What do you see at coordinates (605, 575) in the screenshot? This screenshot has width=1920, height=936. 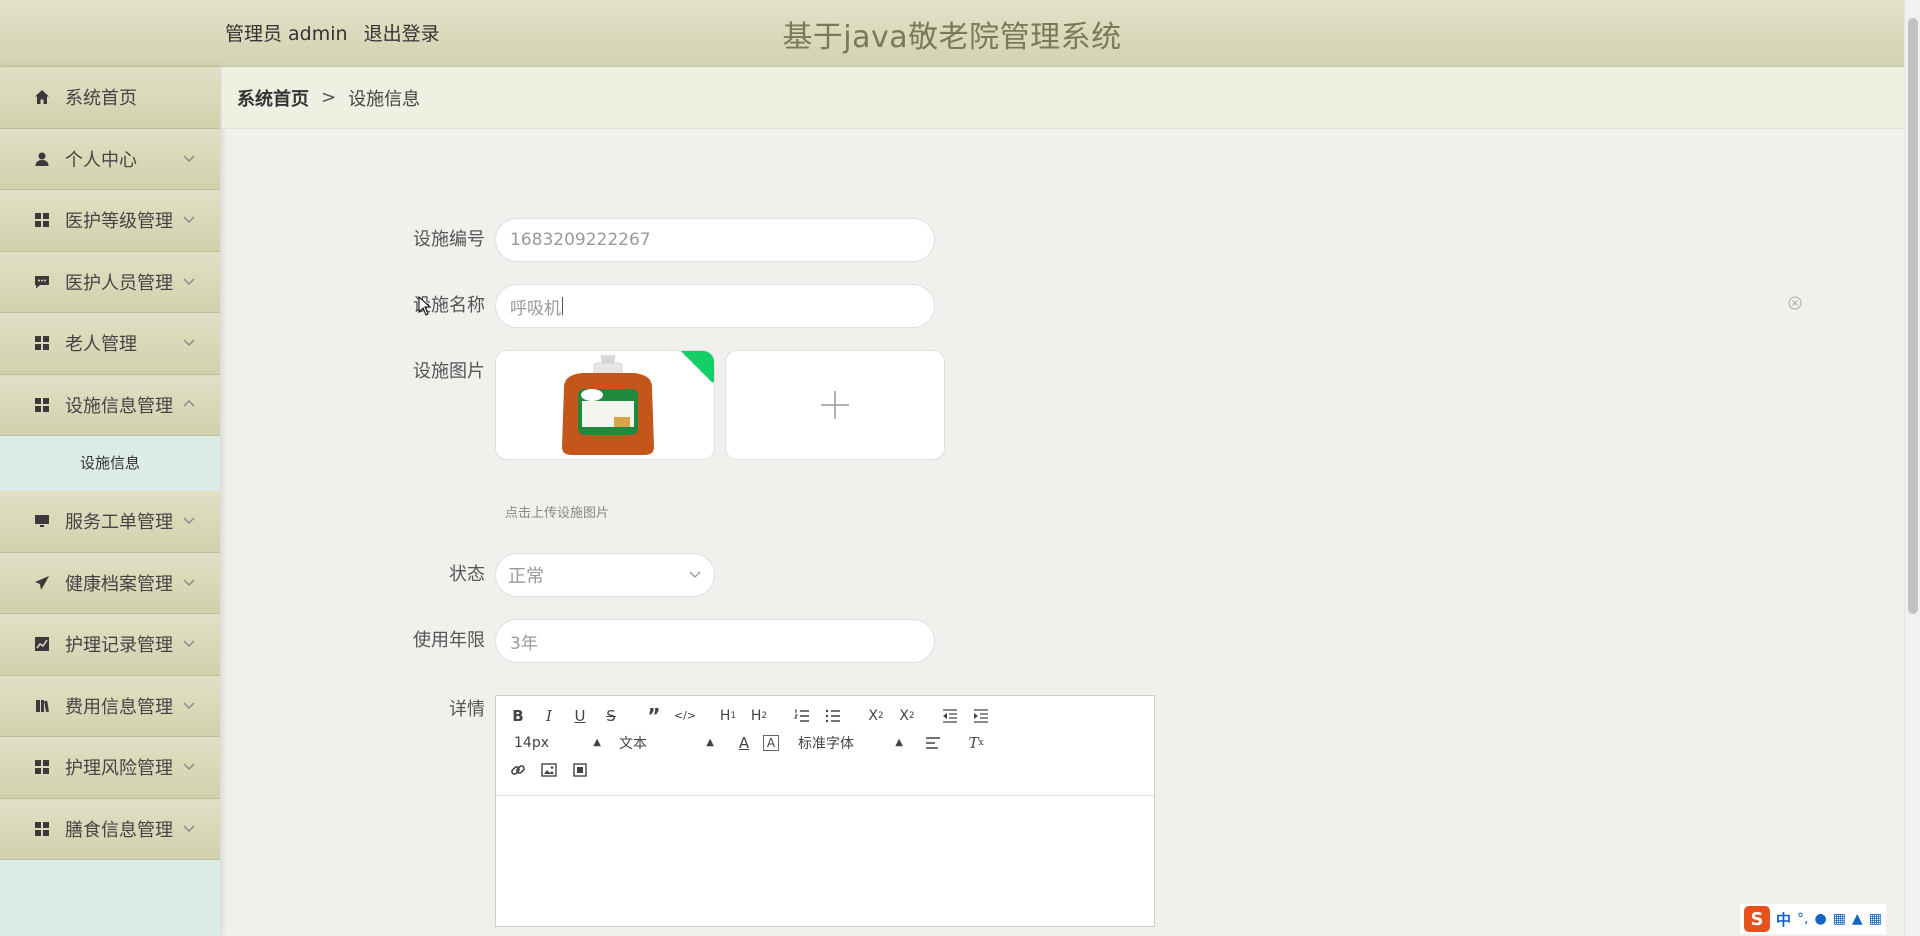 I see `status-select: 正常` at bounding box center [605, 575].